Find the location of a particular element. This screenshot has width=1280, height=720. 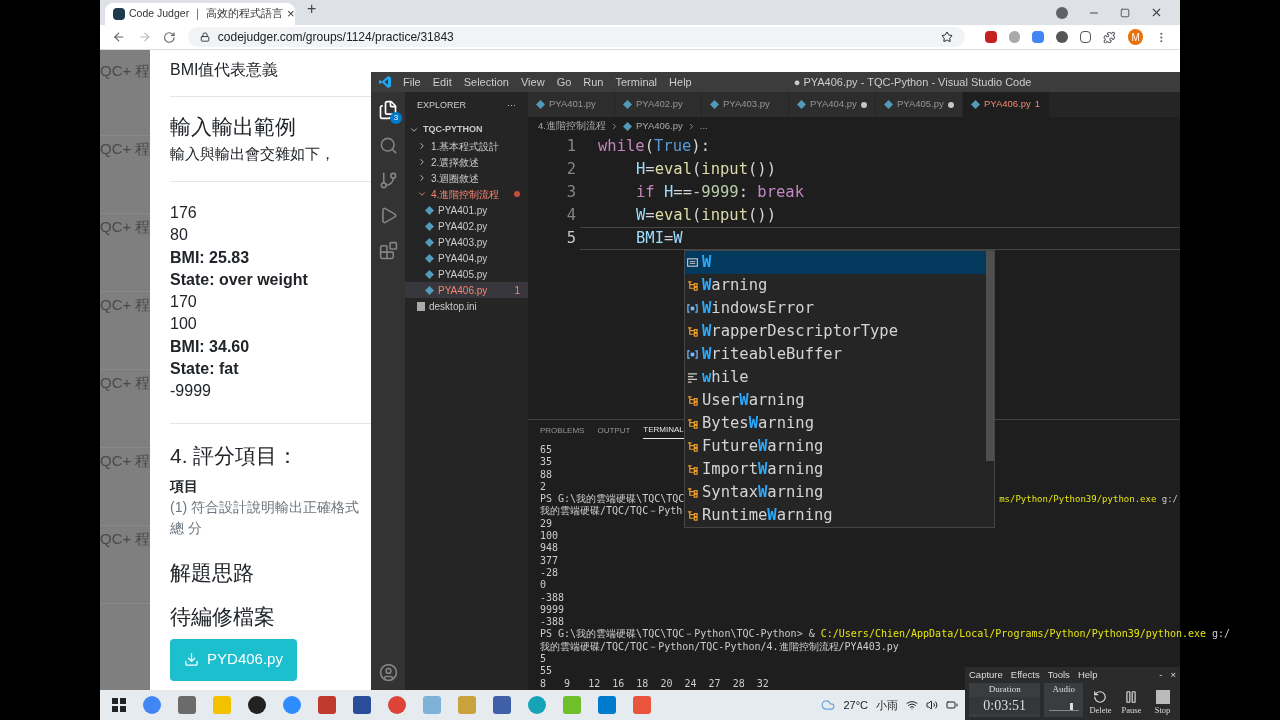

breadcrumb-item: PYA406.py is located at coordinates (659, 126).